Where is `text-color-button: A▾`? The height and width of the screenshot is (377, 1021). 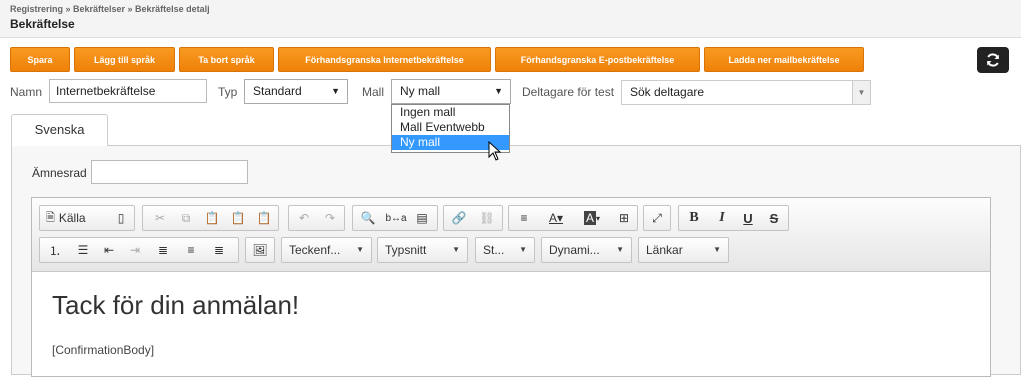
text-color-button: A▾ is located at coordinates (556, 218).